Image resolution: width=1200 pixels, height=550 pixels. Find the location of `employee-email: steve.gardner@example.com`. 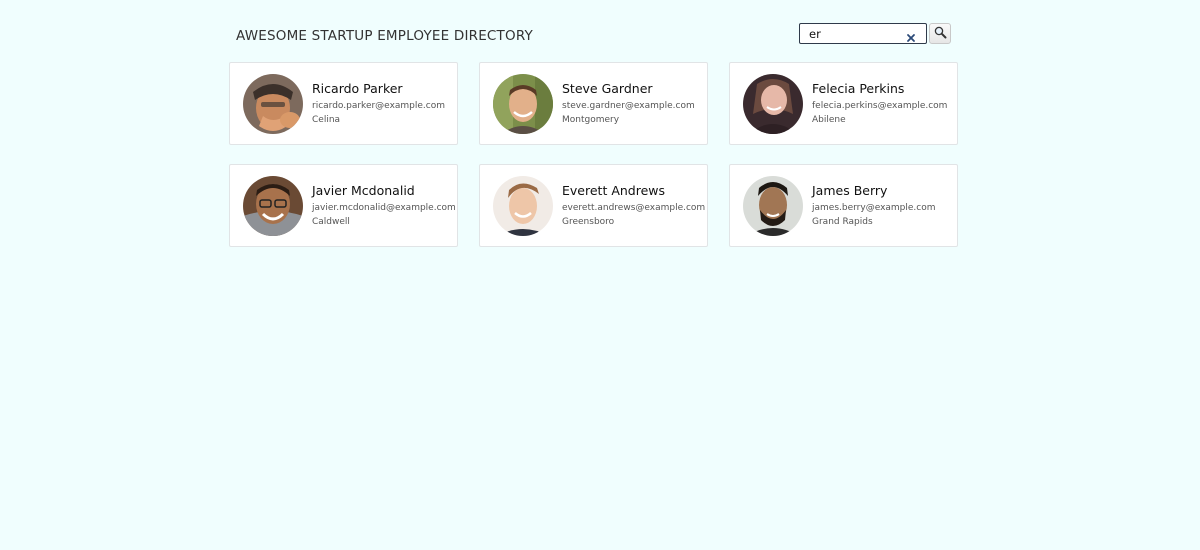

employee-email: steve.gardner@example.com is located at coordinates (628, 105).